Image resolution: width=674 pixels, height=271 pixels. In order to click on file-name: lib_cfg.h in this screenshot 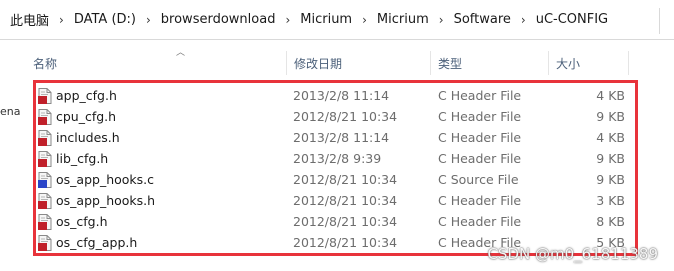, I will do `click(82, 158)`.